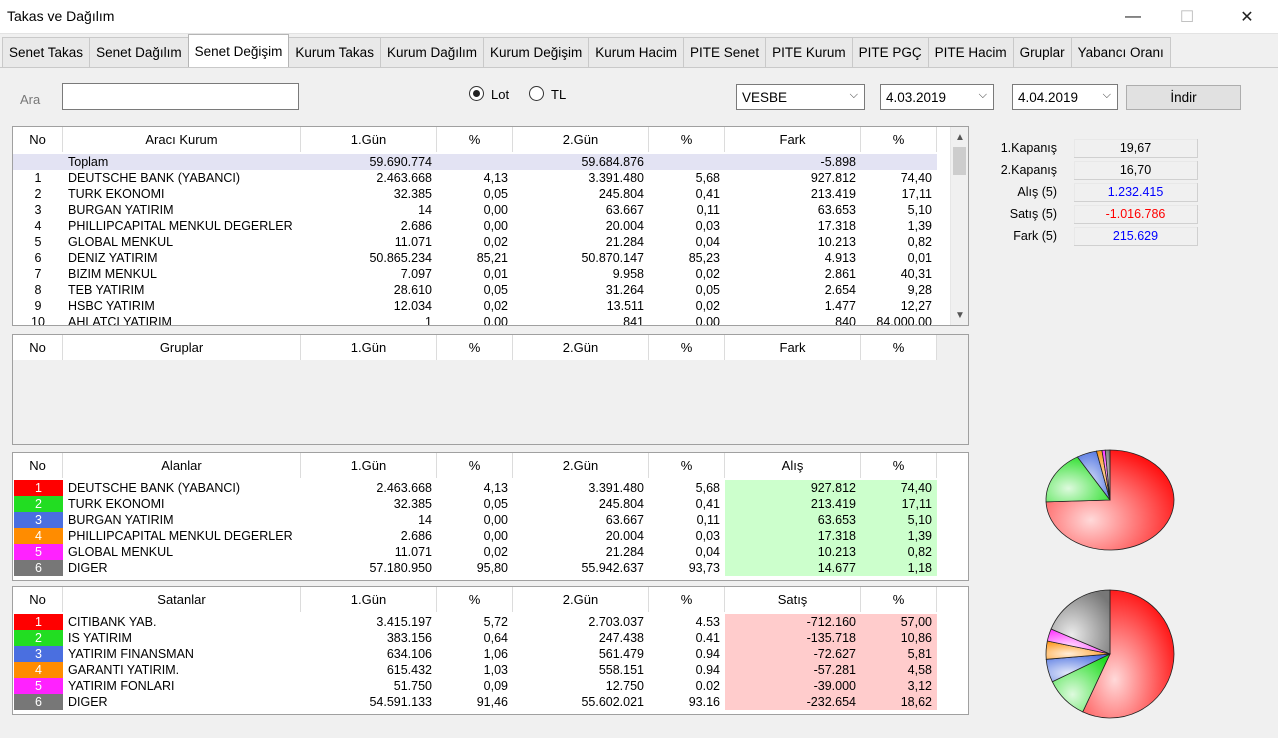 The height and width of the screenshot is (738, 1278). I want to click on tab-7: PITE Senet, so click(725, 52).